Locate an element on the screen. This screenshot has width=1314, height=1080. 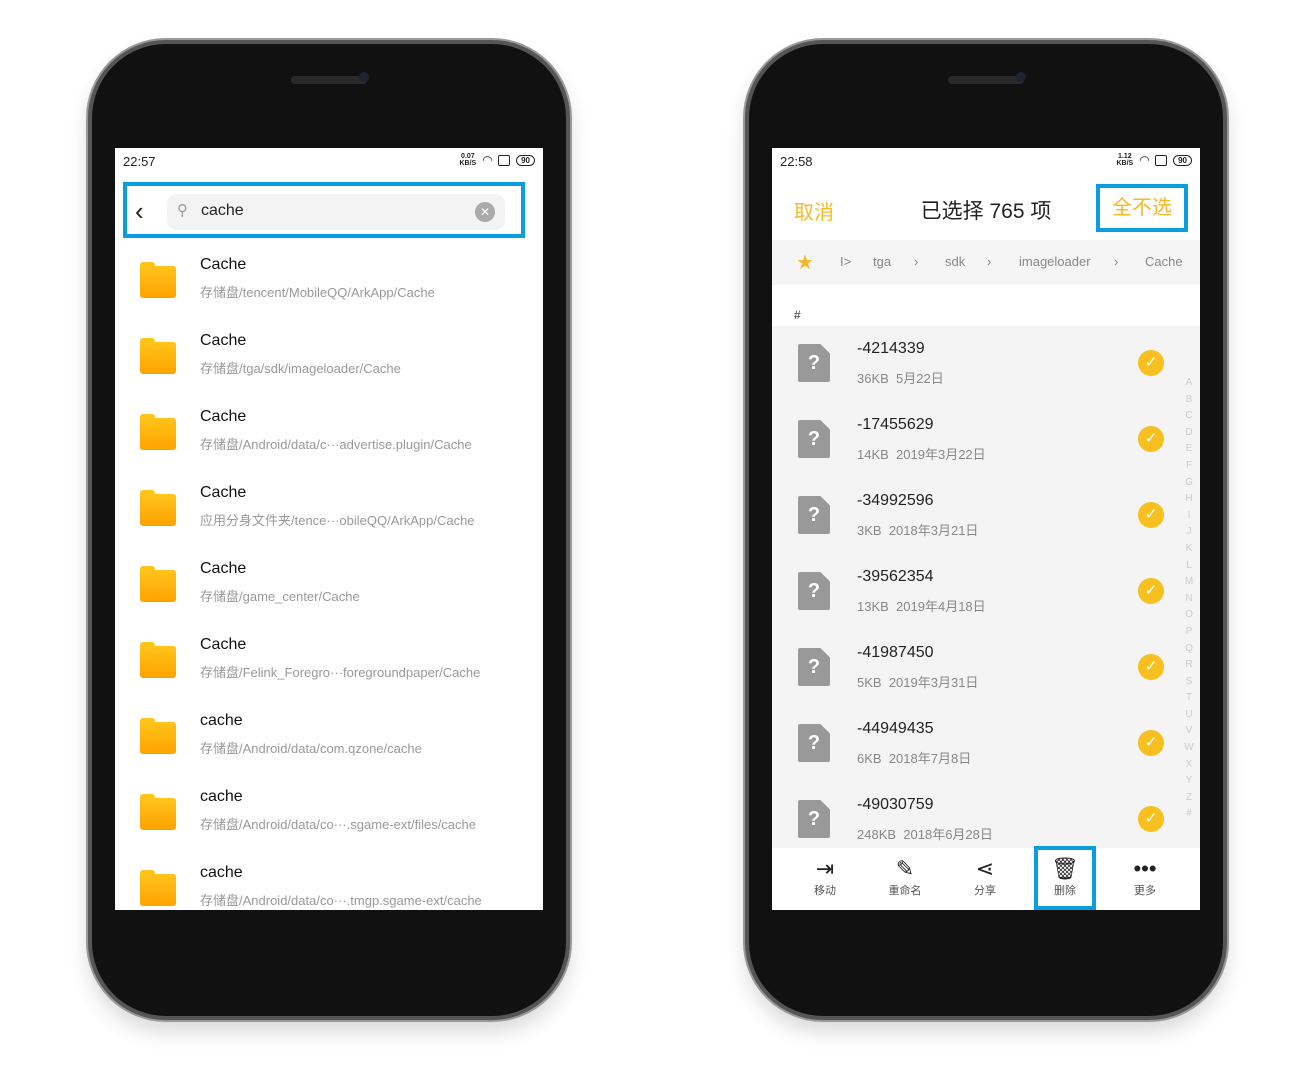
index-letter: B is located at coordinates (1189, 400).